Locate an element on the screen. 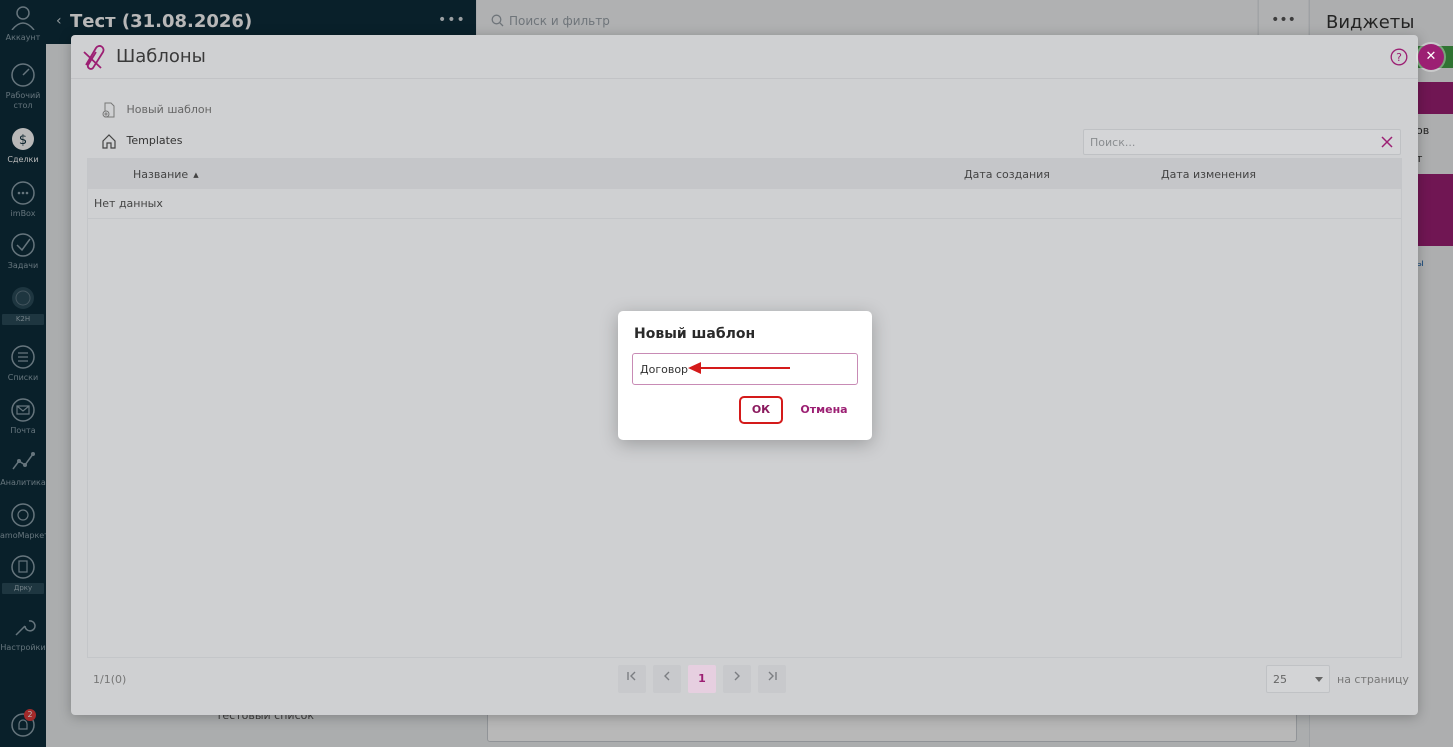 This screenshot has width=1453, height=747. first-page-icon is located at coordinates (631, 676).